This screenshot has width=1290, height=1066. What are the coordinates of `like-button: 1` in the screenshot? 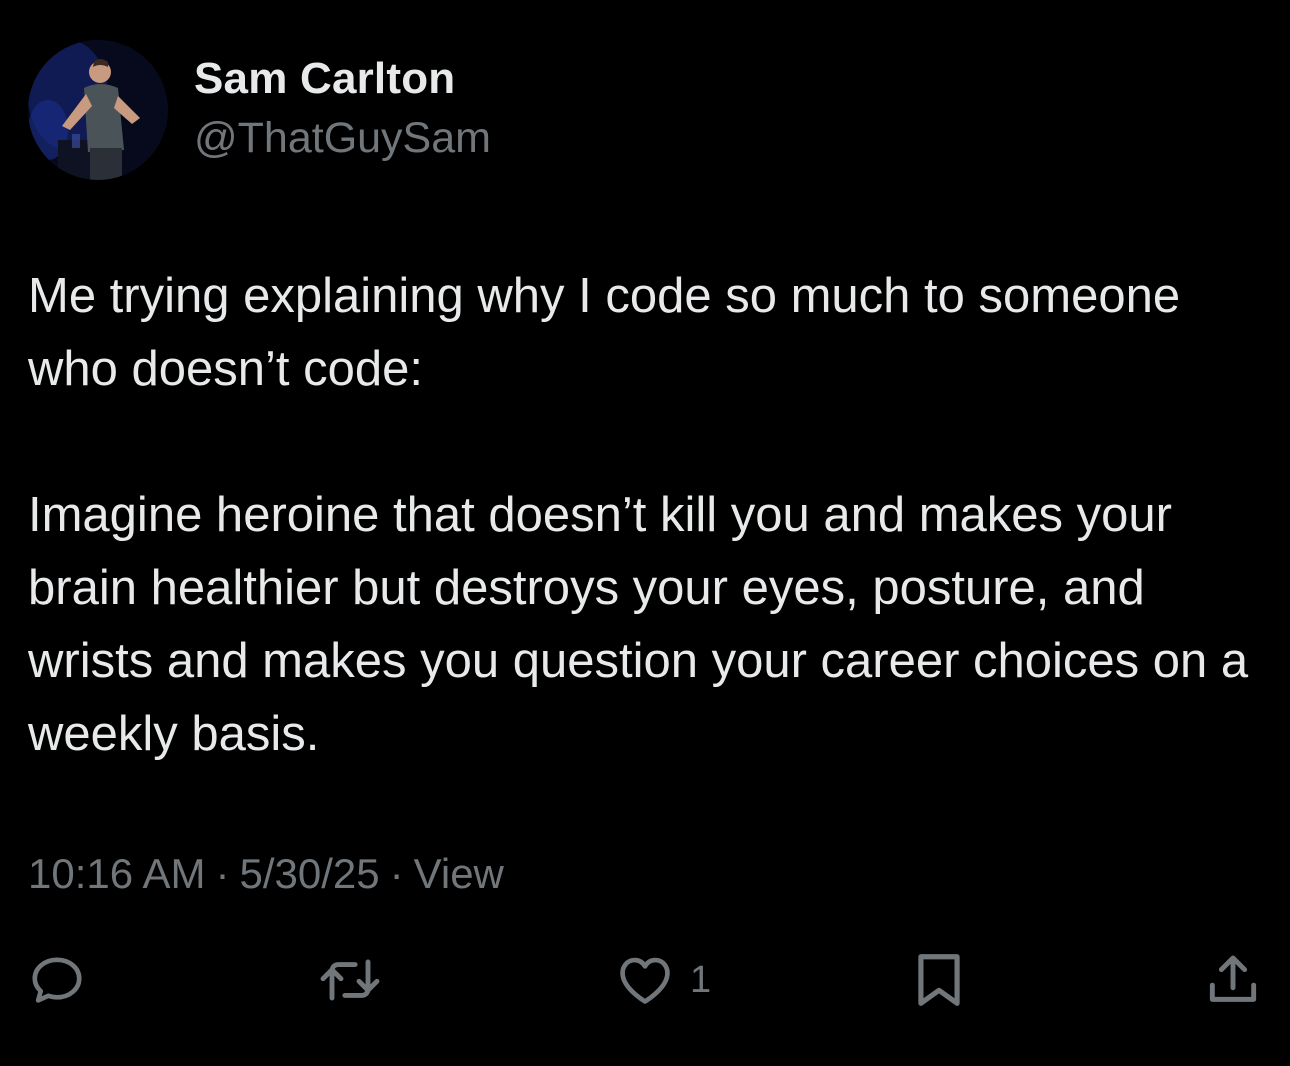 It's located at (662, 980).